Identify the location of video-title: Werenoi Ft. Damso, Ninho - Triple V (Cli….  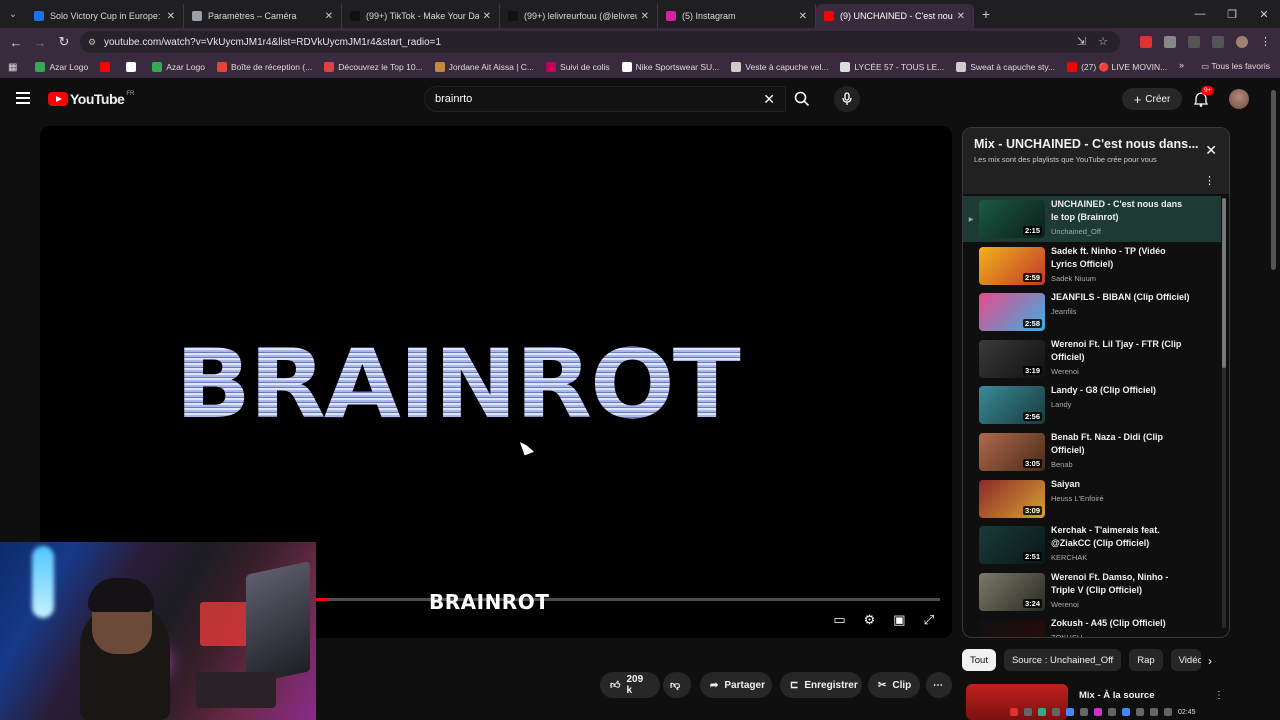
(1121, 584).